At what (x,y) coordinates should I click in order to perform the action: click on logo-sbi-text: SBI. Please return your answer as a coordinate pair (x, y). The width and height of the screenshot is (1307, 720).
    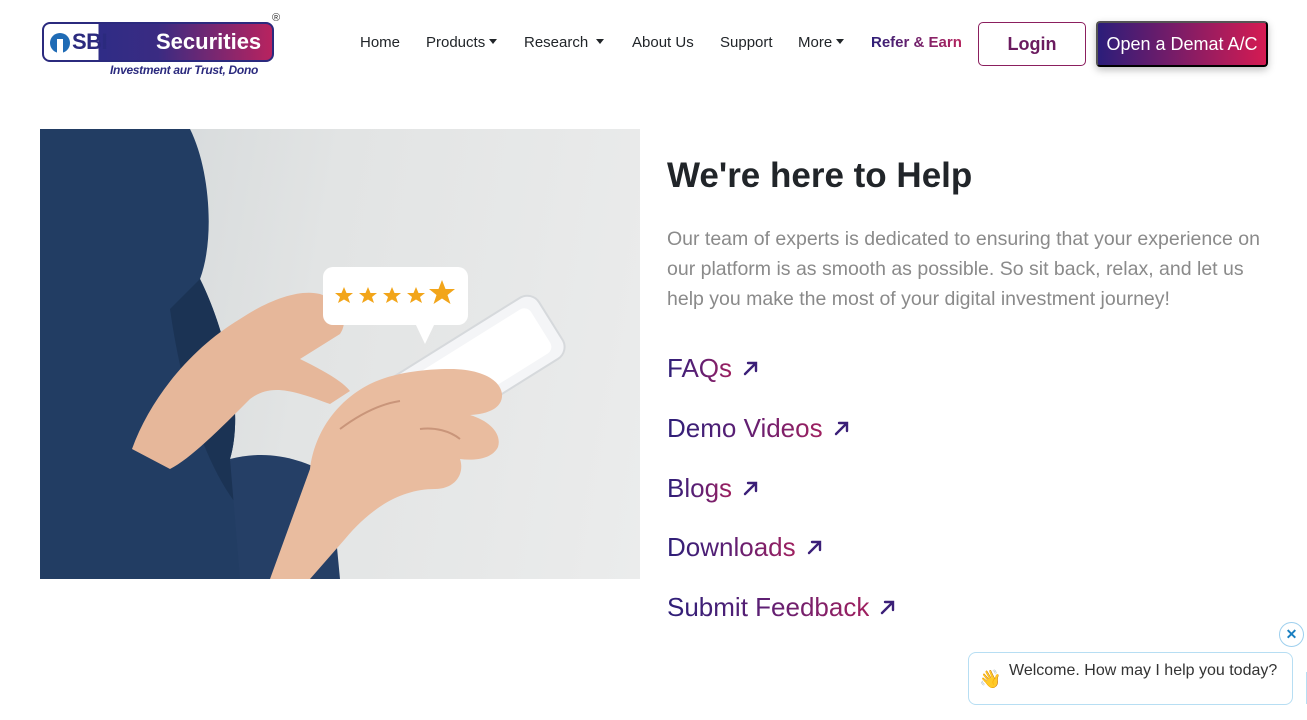
    Looking at the image, I should click on (90, 41).